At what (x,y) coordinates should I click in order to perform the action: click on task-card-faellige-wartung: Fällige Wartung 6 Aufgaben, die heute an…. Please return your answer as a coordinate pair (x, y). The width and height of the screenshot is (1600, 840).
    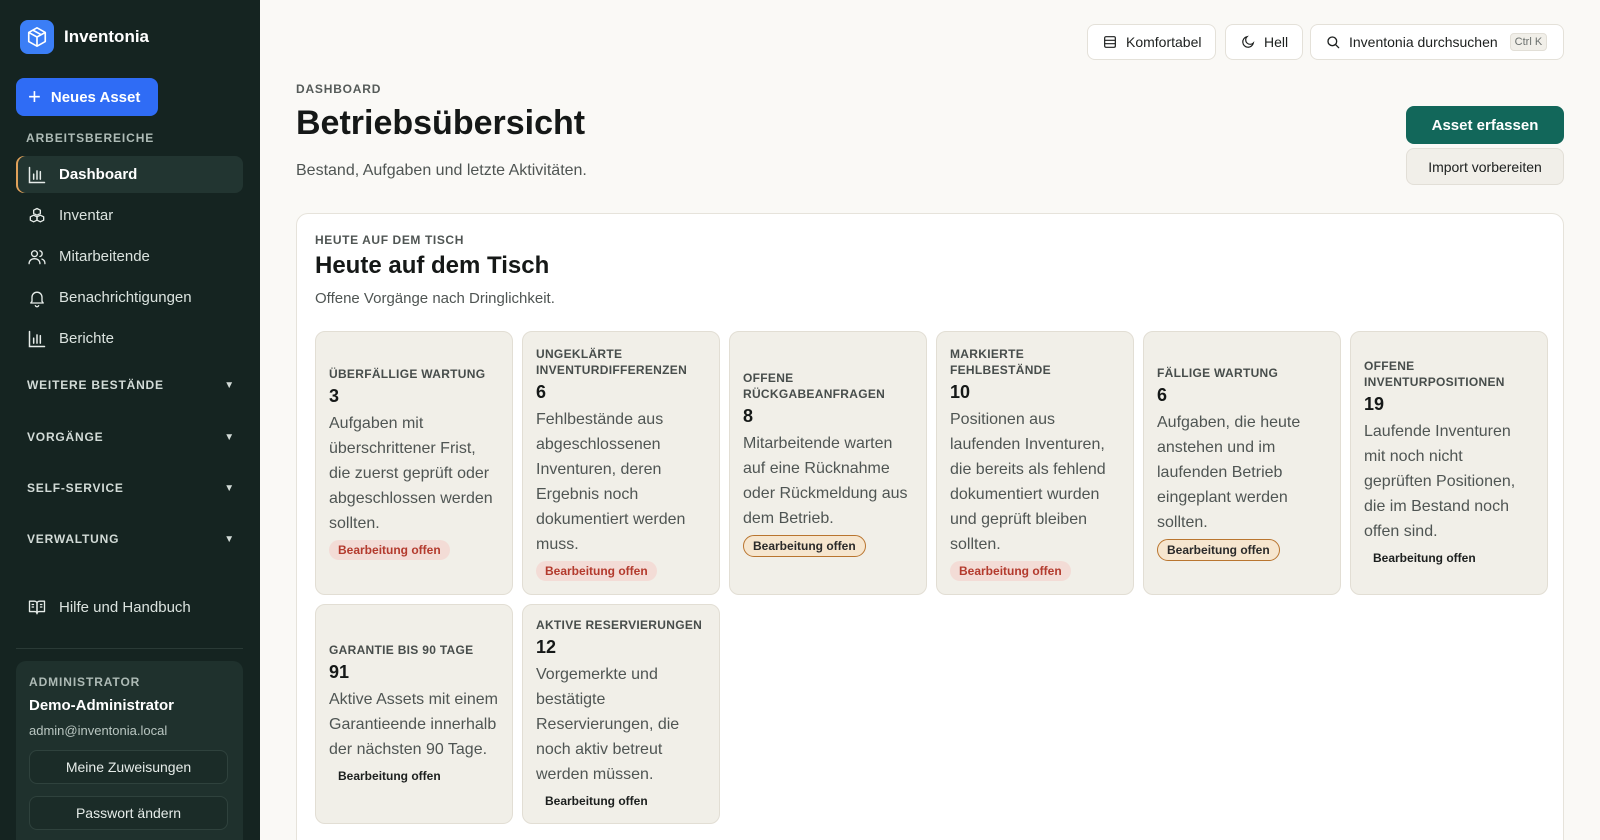
    Looking at the image, I should click on (1242, 463).